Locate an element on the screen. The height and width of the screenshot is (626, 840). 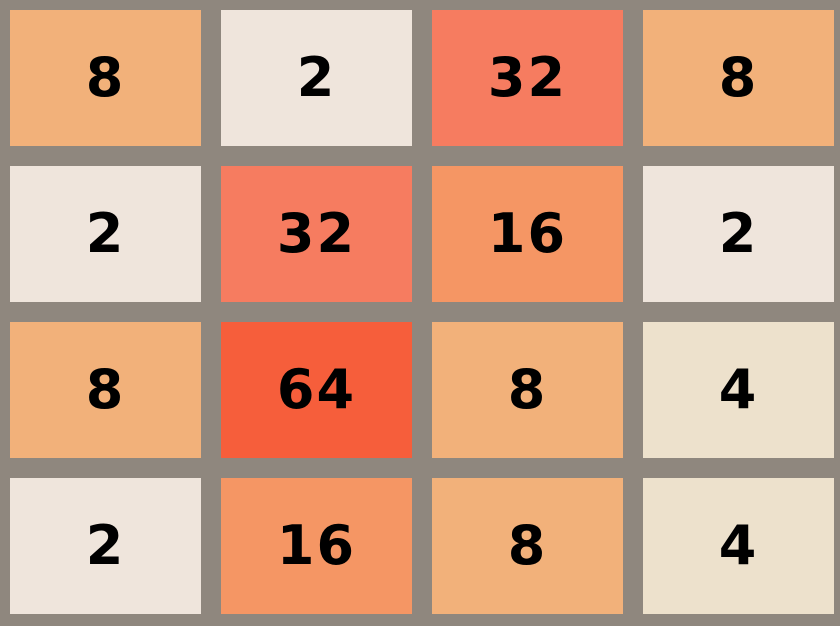
tile-r3-c4: 4 is located at coordinates (738, 390).